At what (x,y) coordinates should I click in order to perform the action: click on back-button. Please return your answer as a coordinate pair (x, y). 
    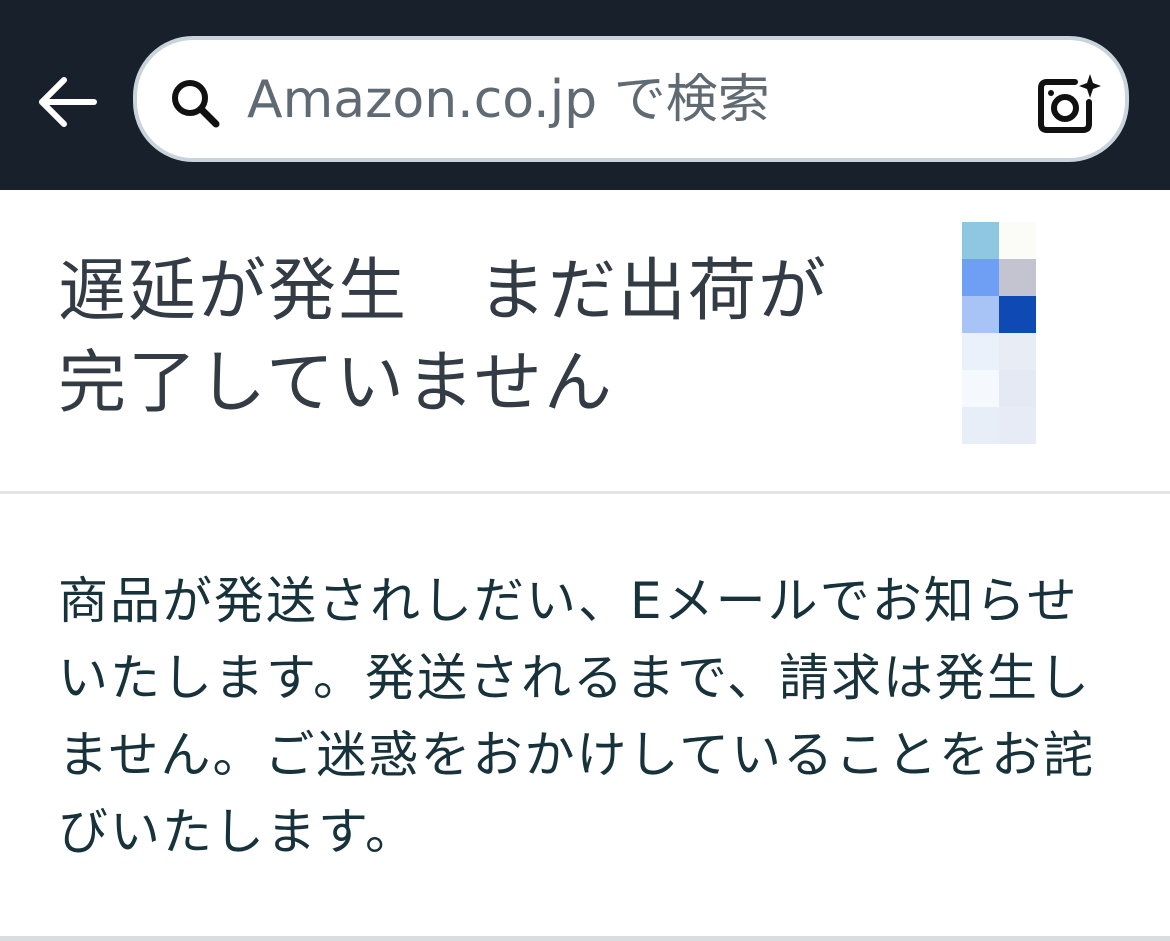
    Looking at the image, I should click on (66, 102).